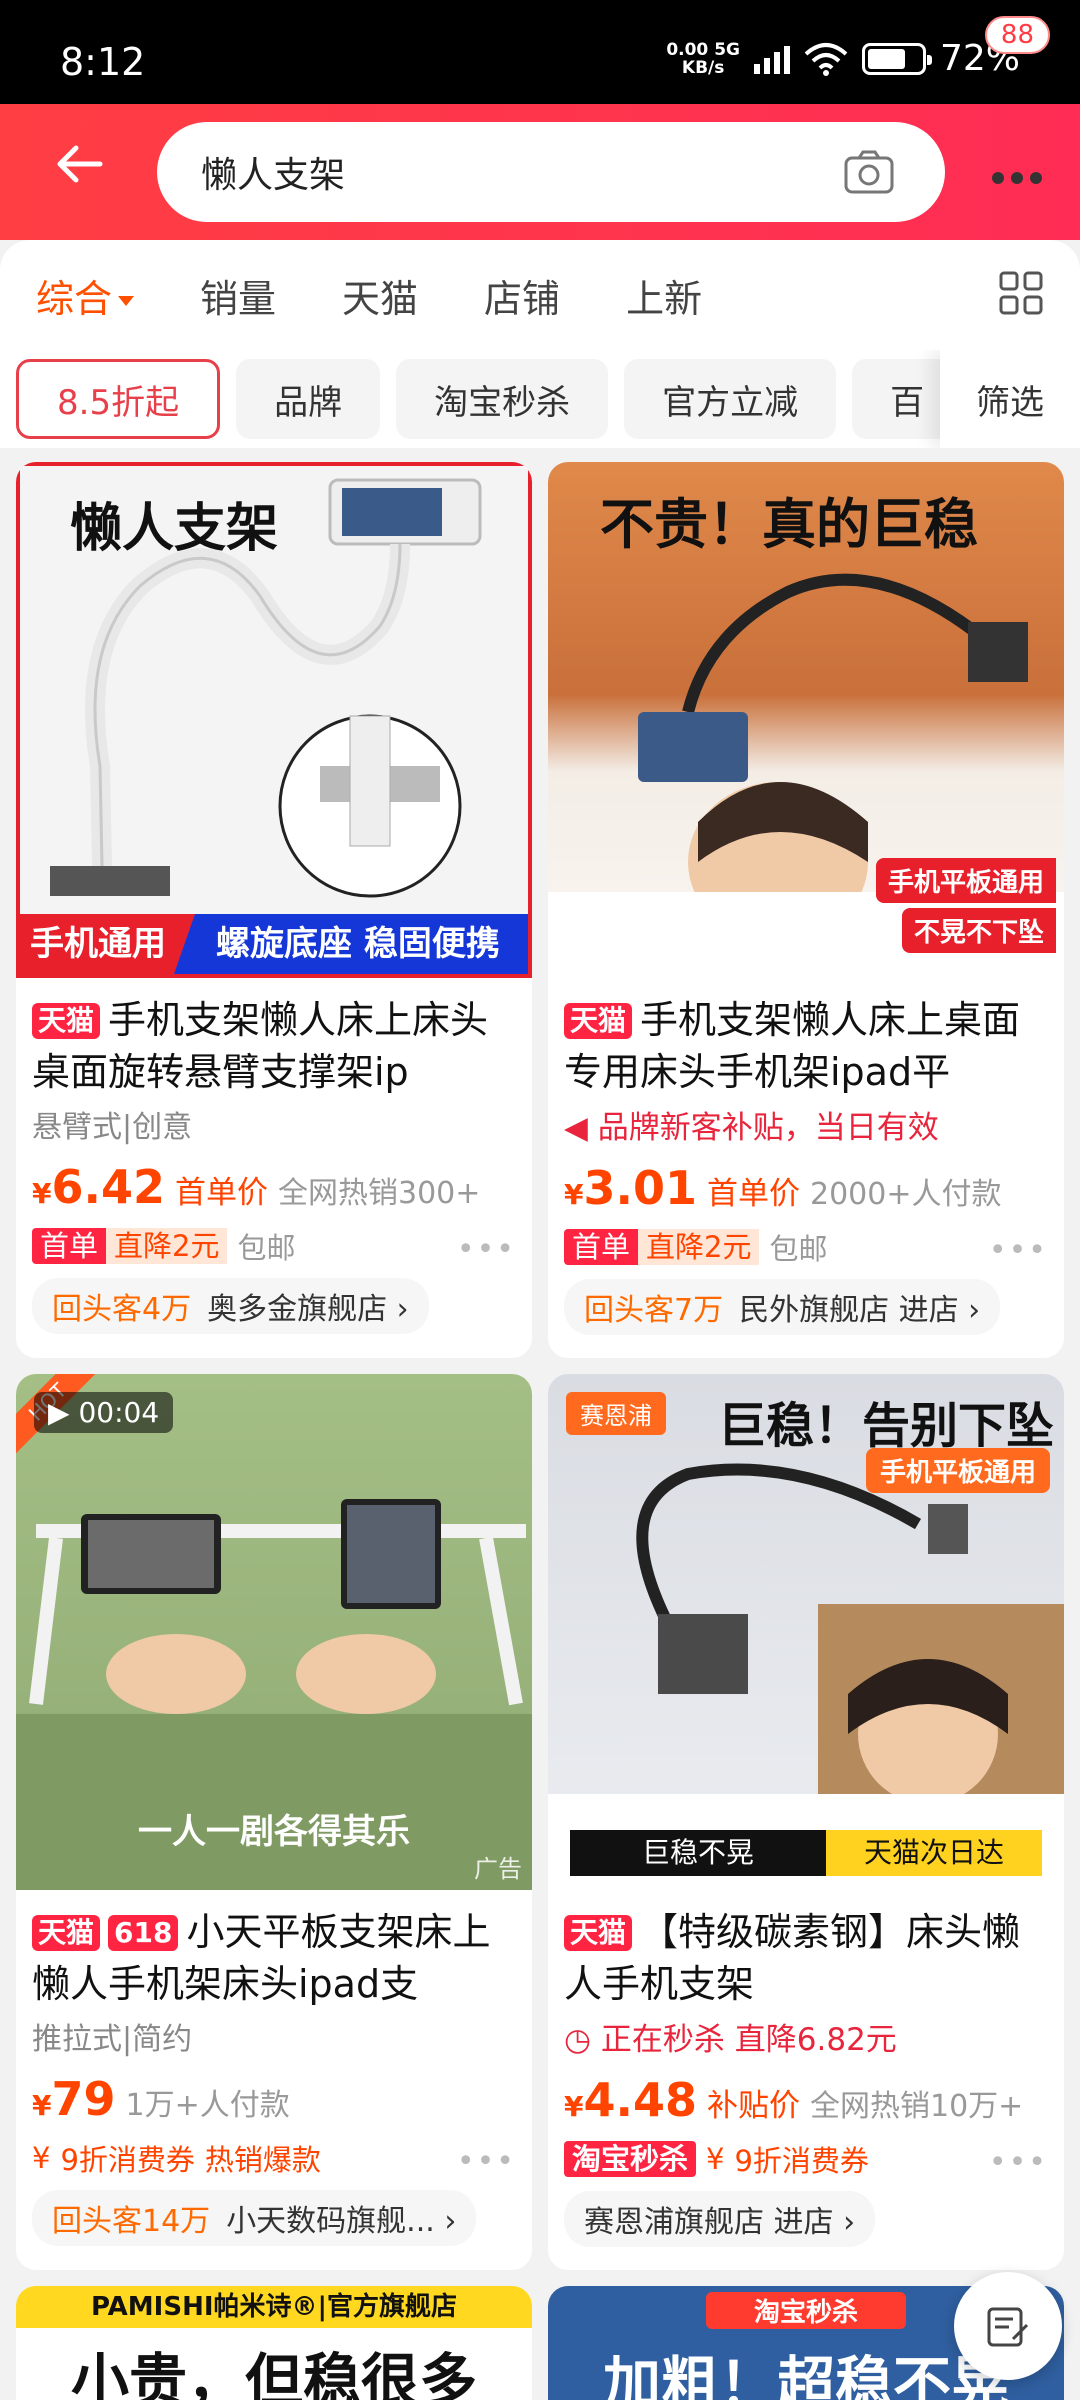  I want to click on product-title: 天猫 手机支架懒人床上床头桌面旋转悬臂支撑架ip, so click(274, 1046).